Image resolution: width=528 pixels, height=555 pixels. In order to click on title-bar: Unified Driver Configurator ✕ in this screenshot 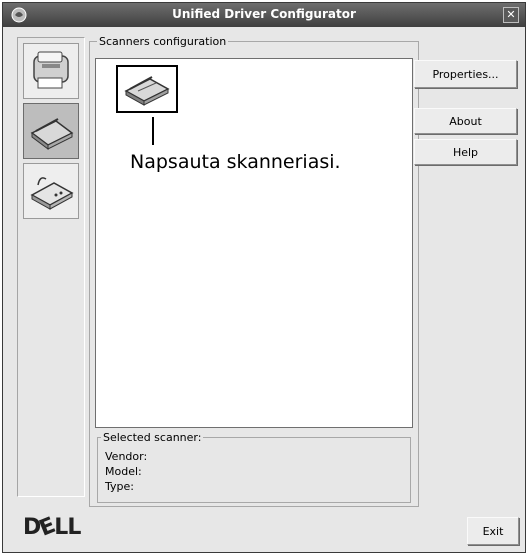, I will do `click(264, 15)`.